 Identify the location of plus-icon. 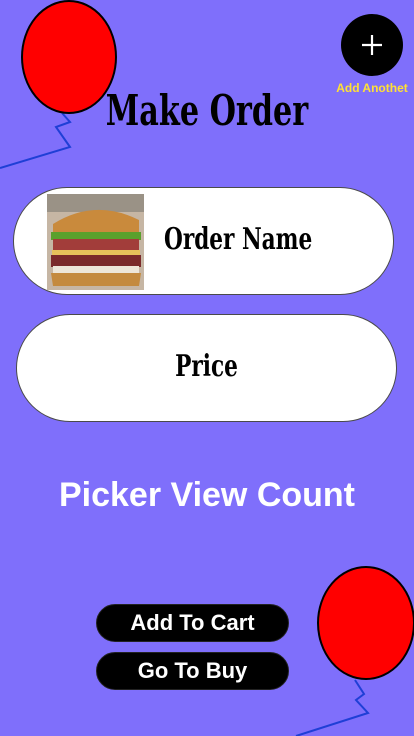
(372, 45).